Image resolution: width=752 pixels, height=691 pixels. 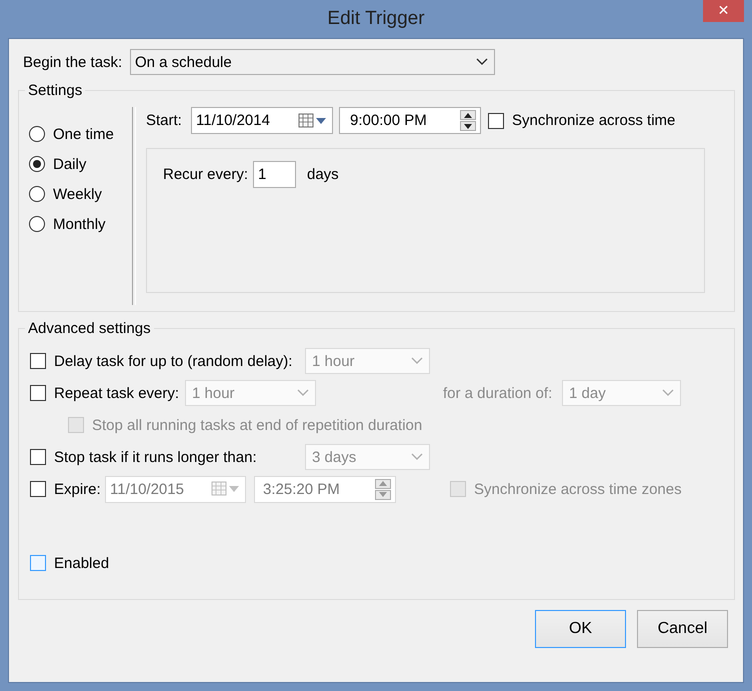 What do you see at coordinates (77, 194) in the screenshot?
I see `radio-label: Weekly` at bounding box center [77, 194].